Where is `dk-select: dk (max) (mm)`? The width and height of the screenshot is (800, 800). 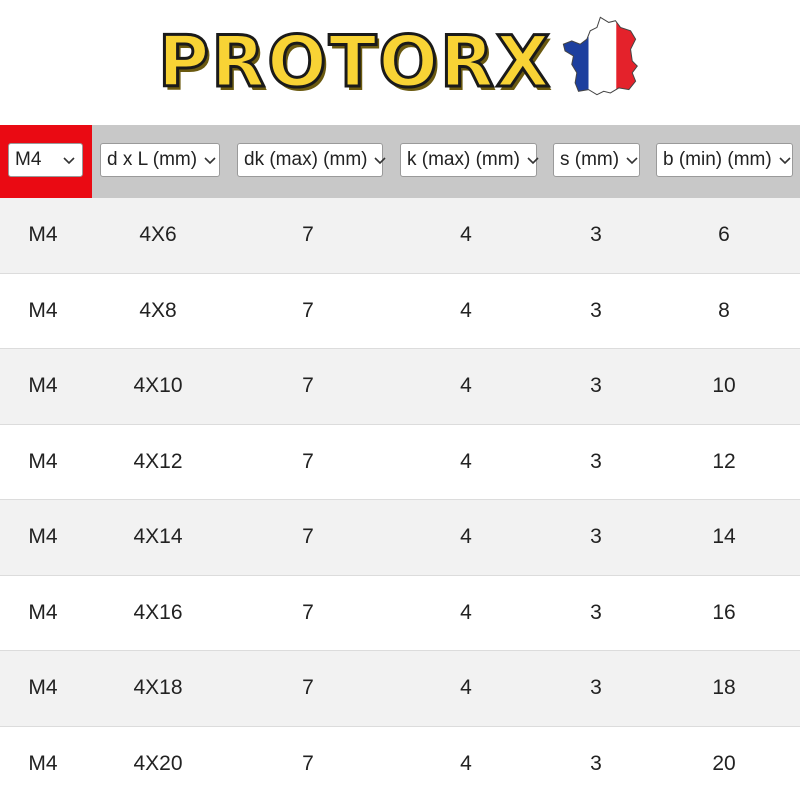 dk-select: dk (max) (mm) is located at coordinates (312, 160).